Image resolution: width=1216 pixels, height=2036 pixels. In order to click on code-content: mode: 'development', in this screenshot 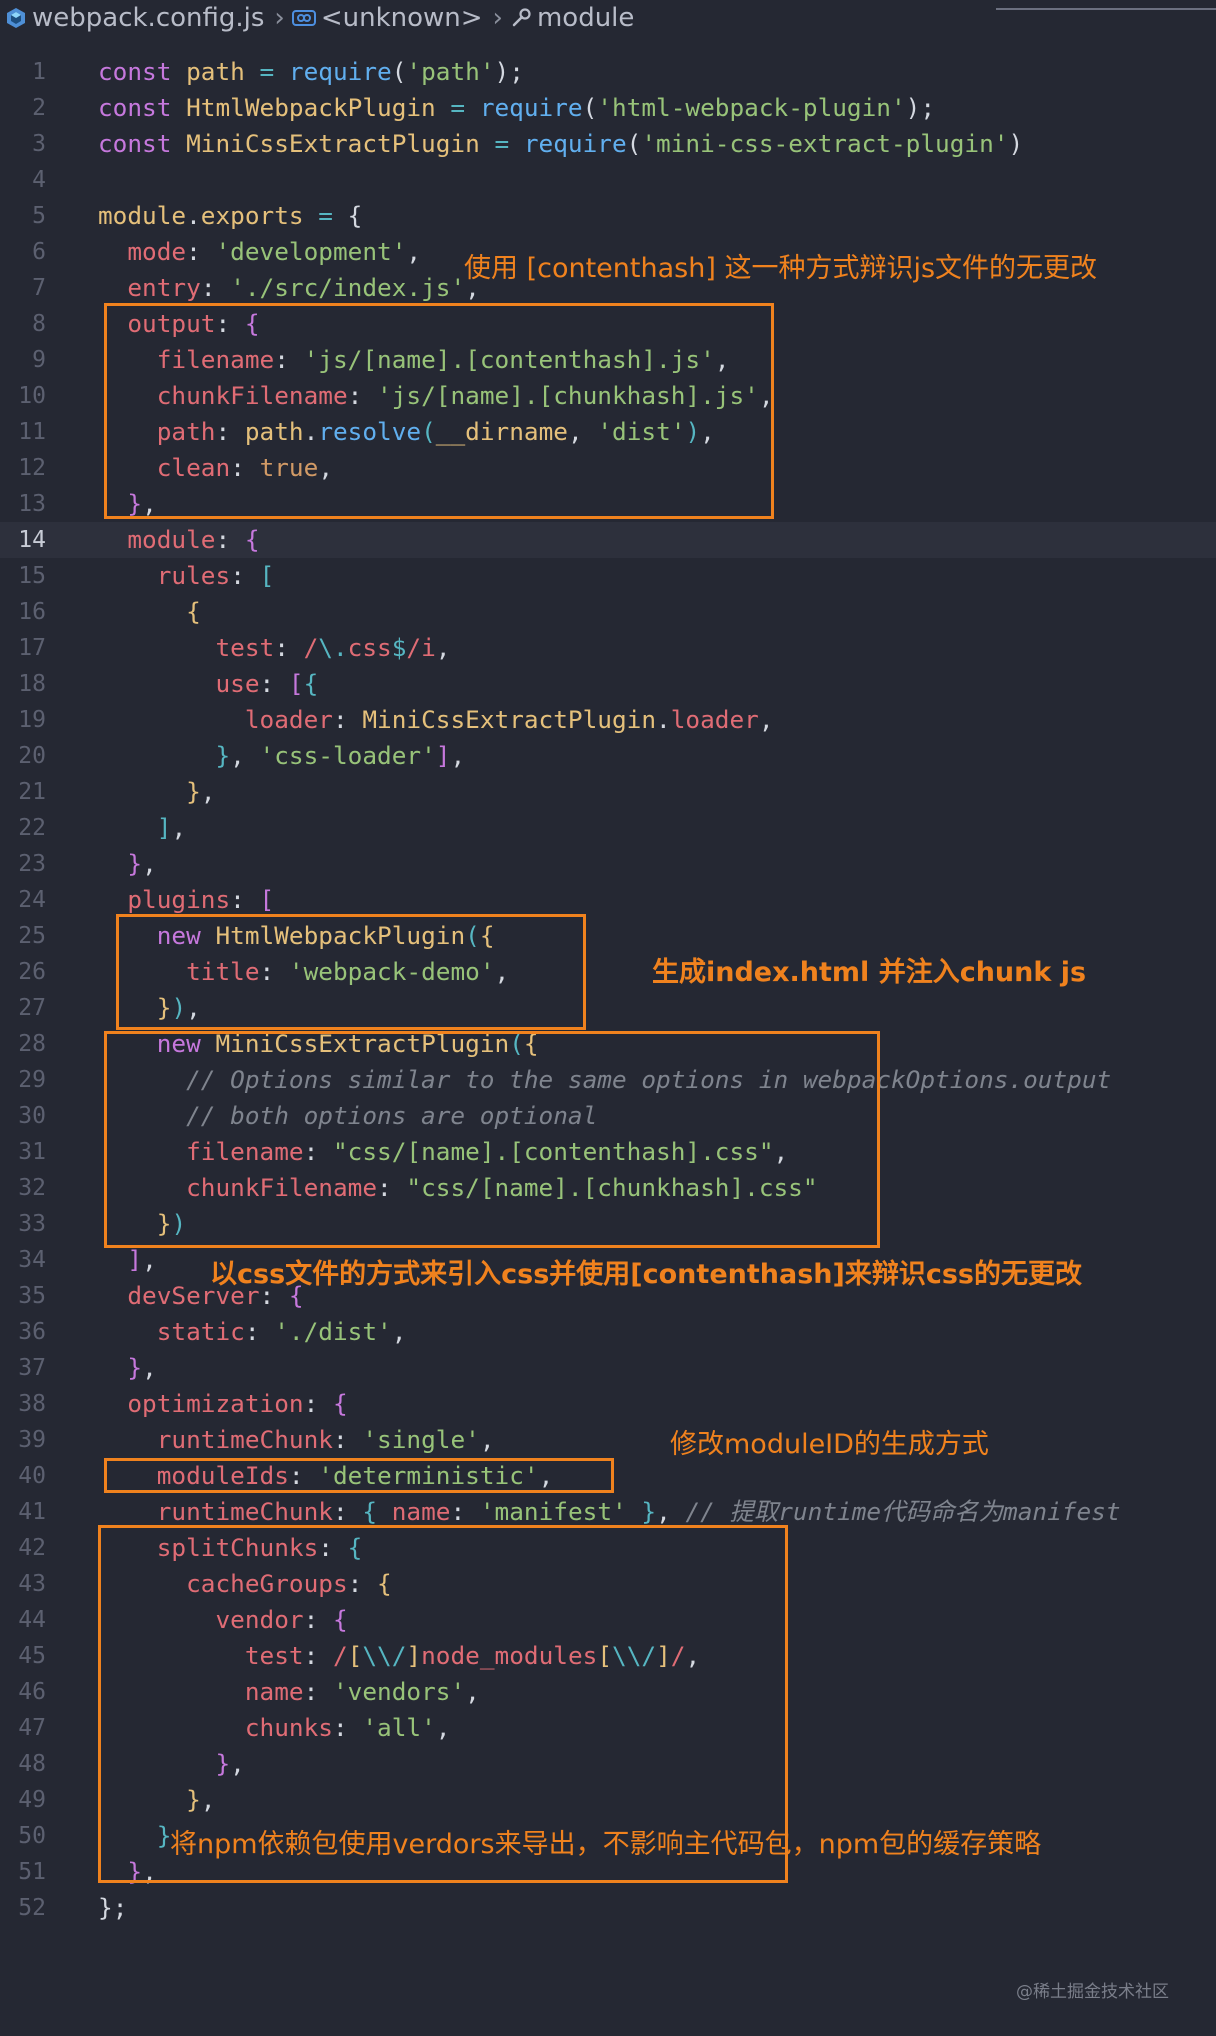, I will do `click(259, 252)`.